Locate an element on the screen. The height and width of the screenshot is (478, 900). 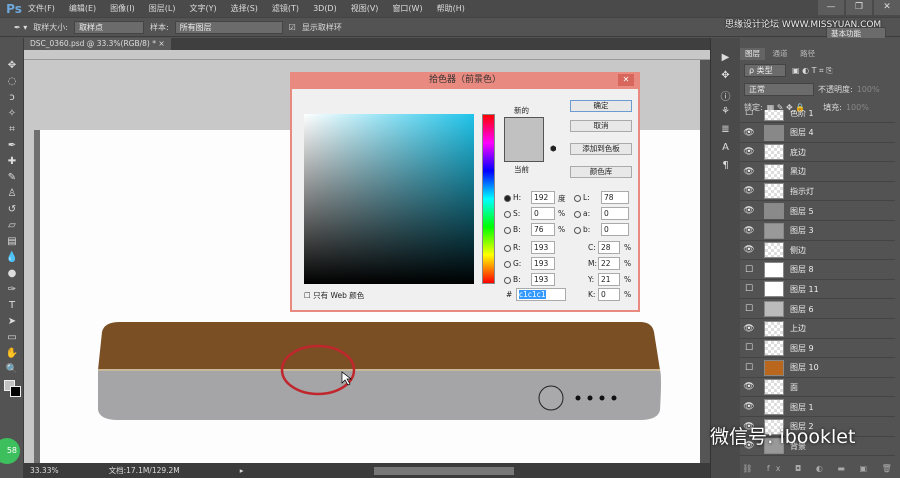
color-swatches is located at coordinates (11, 391).